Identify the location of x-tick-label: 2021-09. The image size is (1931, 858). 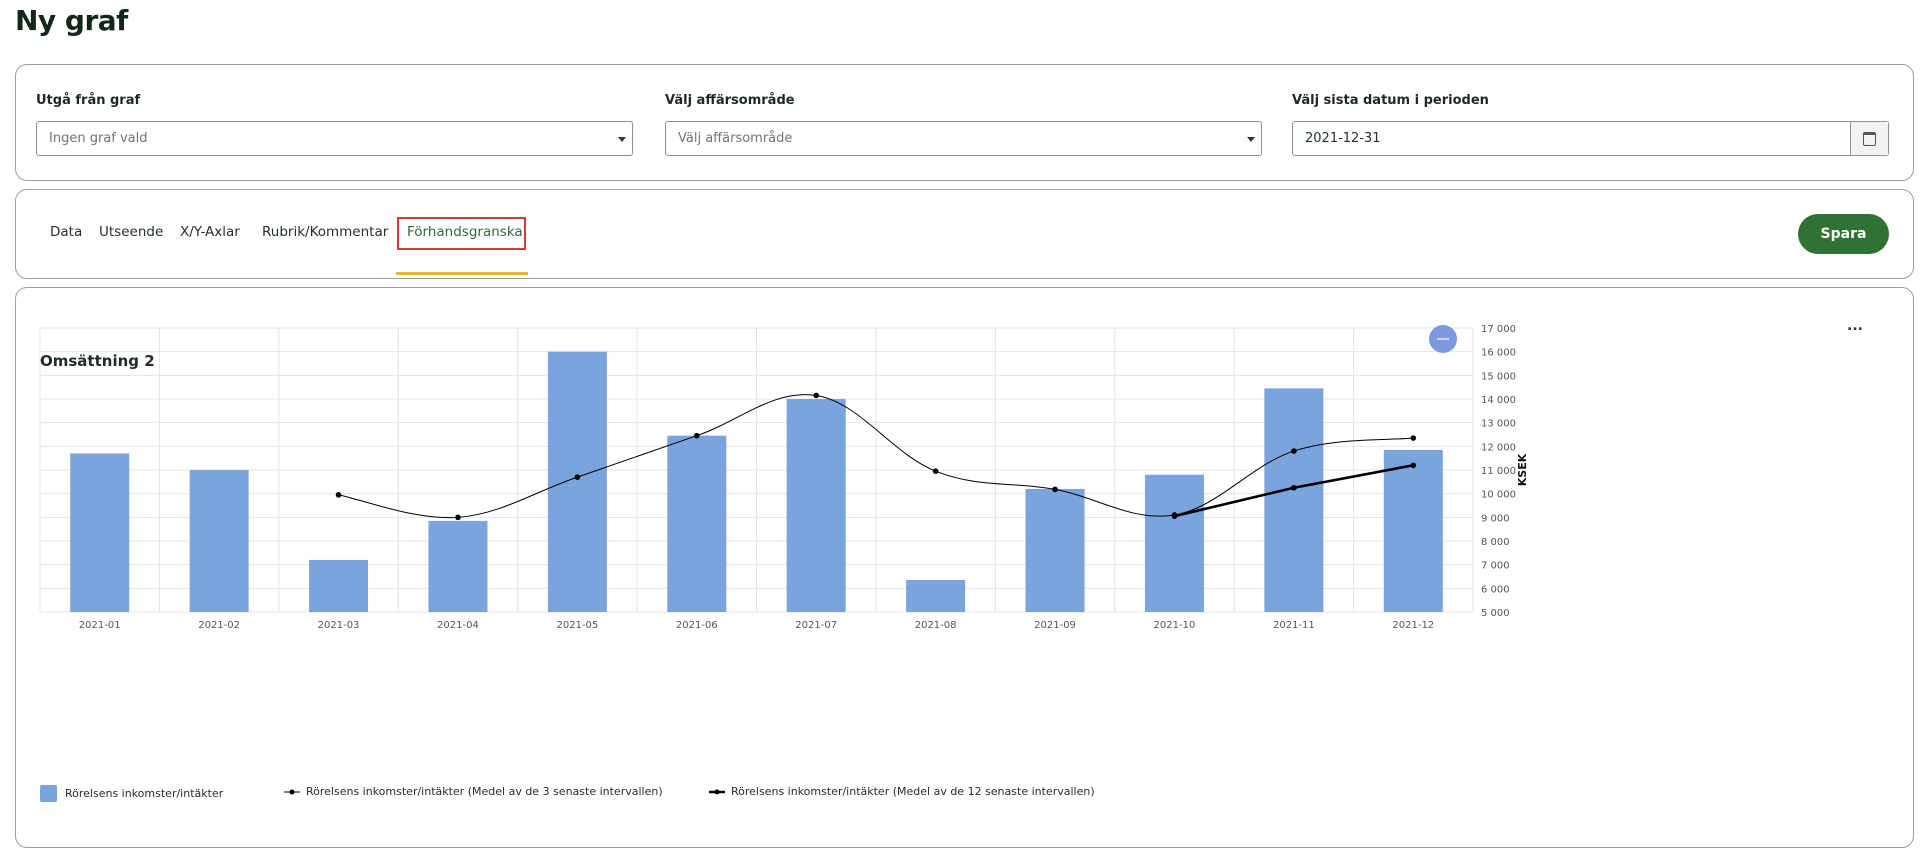
(1055, 625).